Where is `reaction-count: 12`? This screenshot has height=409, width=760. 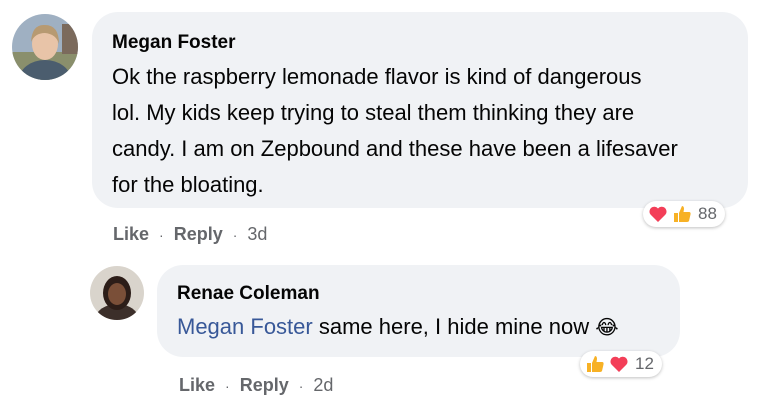
reaction-count: 12 is located at coordinates (644, 363).